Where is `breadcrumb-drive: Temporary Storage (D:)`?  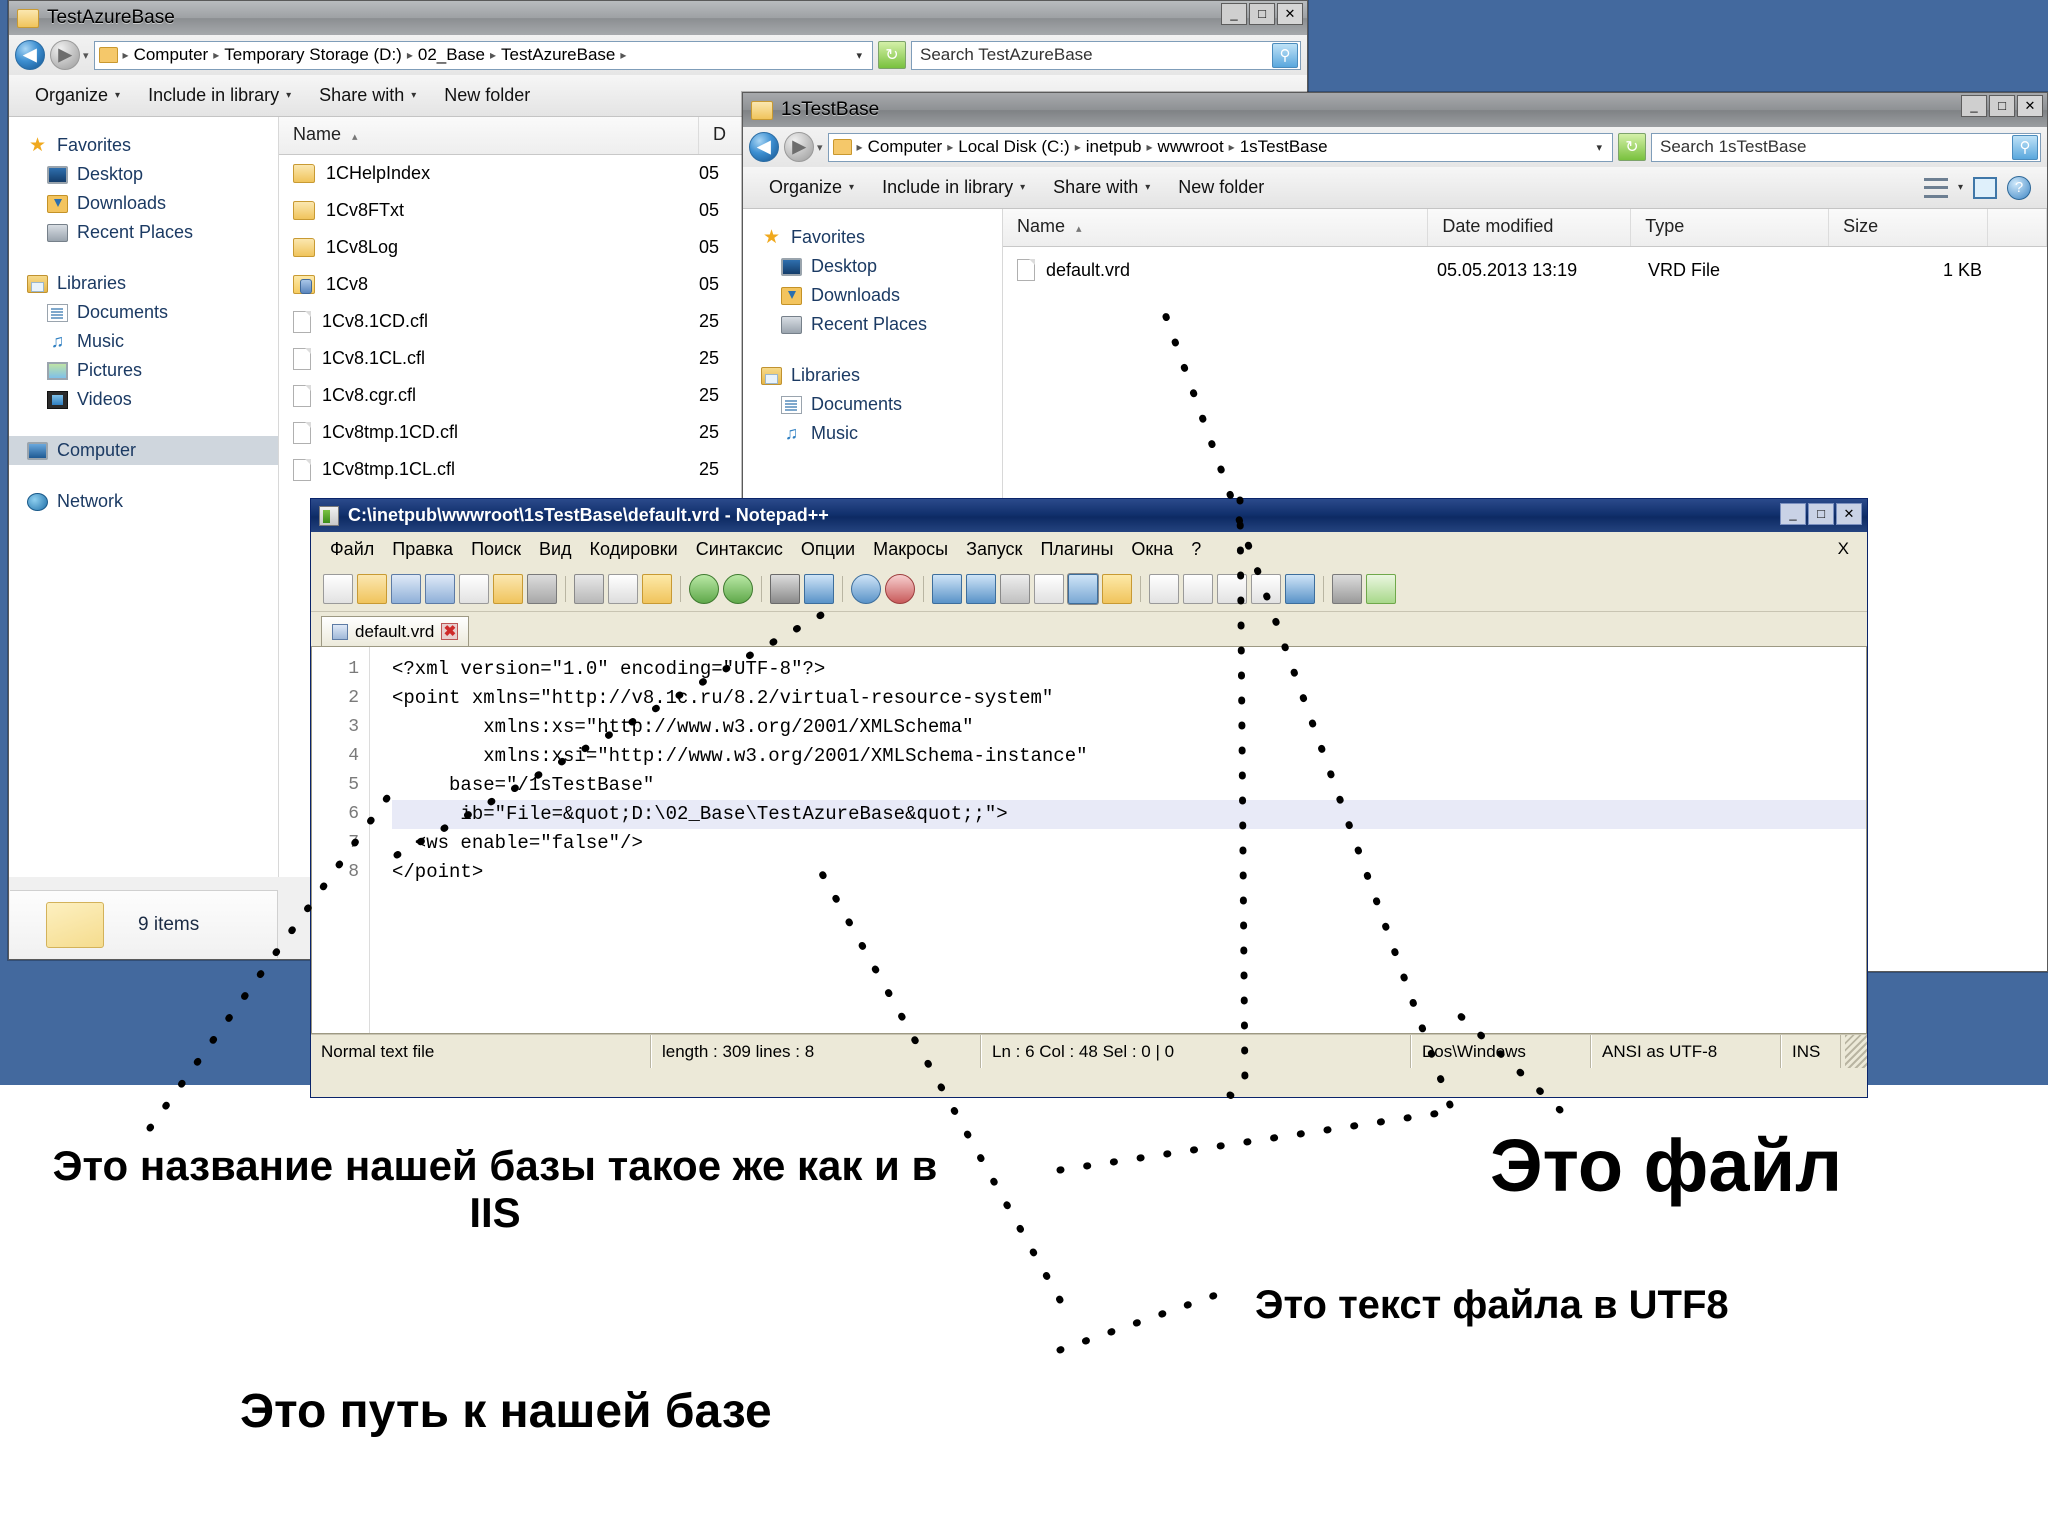
breadcrumb-drive: Temporary Storage (D:) is located at coordinates (313, 55).